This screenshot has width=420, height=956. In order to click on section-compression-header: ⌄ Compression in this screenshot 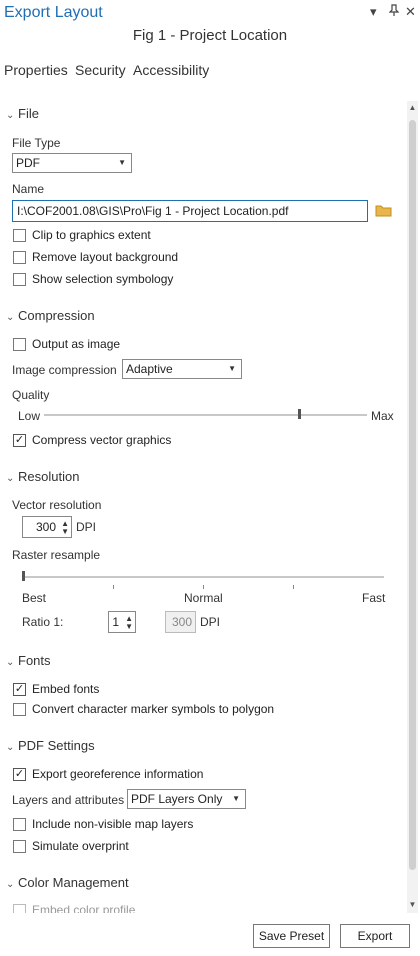, I will do `click(50, 315)`.